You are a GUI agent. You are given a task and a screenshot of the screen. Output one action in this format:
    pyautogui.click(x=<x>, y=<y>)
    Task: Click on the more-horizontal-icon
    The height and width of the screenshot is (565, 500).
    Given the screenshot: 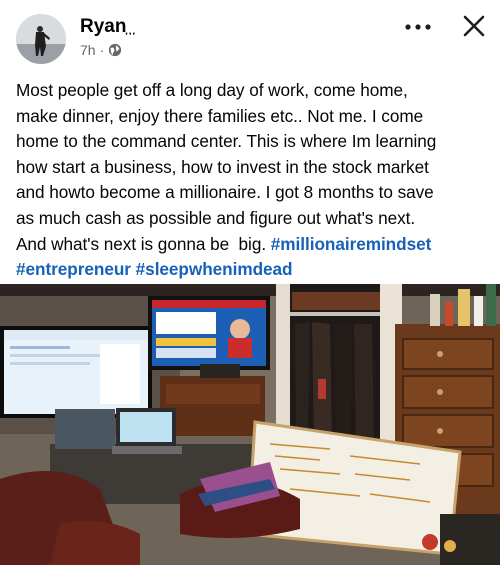 What is the action you would take?
    pyautogui.click(x=418, y=27)
    